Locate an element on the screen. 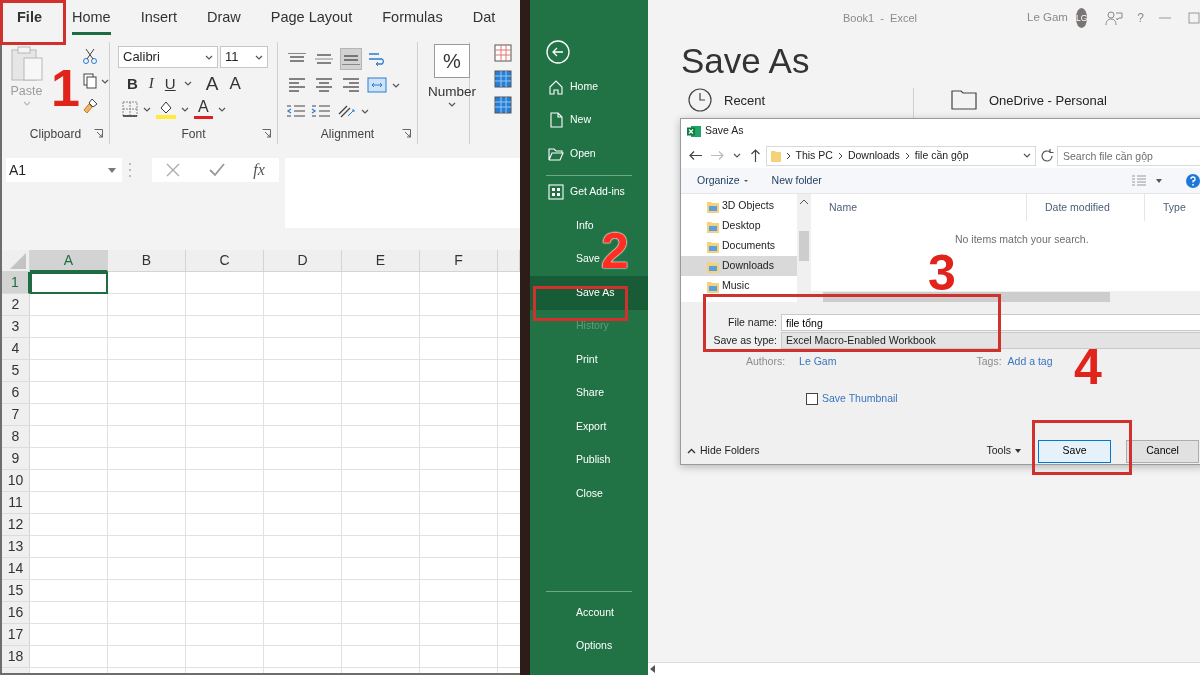  user-avatar: LG is located at coordinates (1081, 18).